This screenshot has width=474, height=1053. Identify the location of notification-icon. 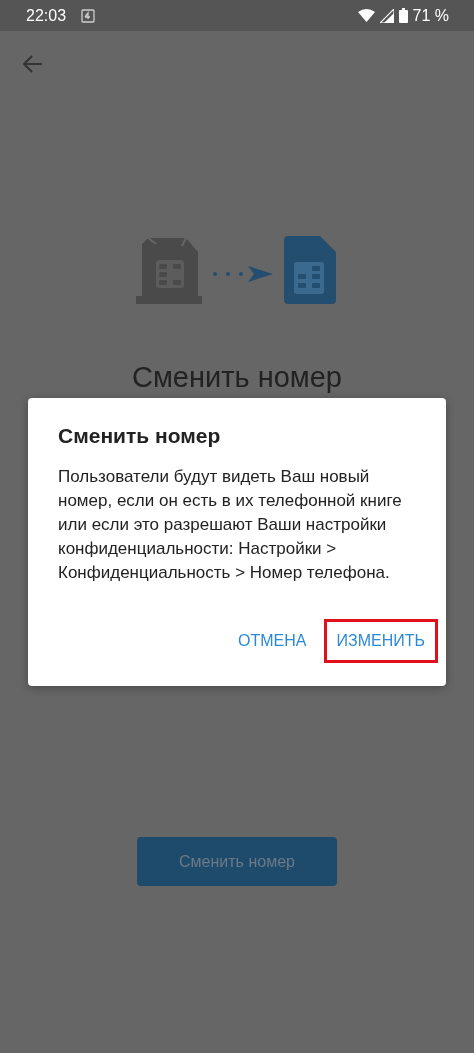
(88, 15).